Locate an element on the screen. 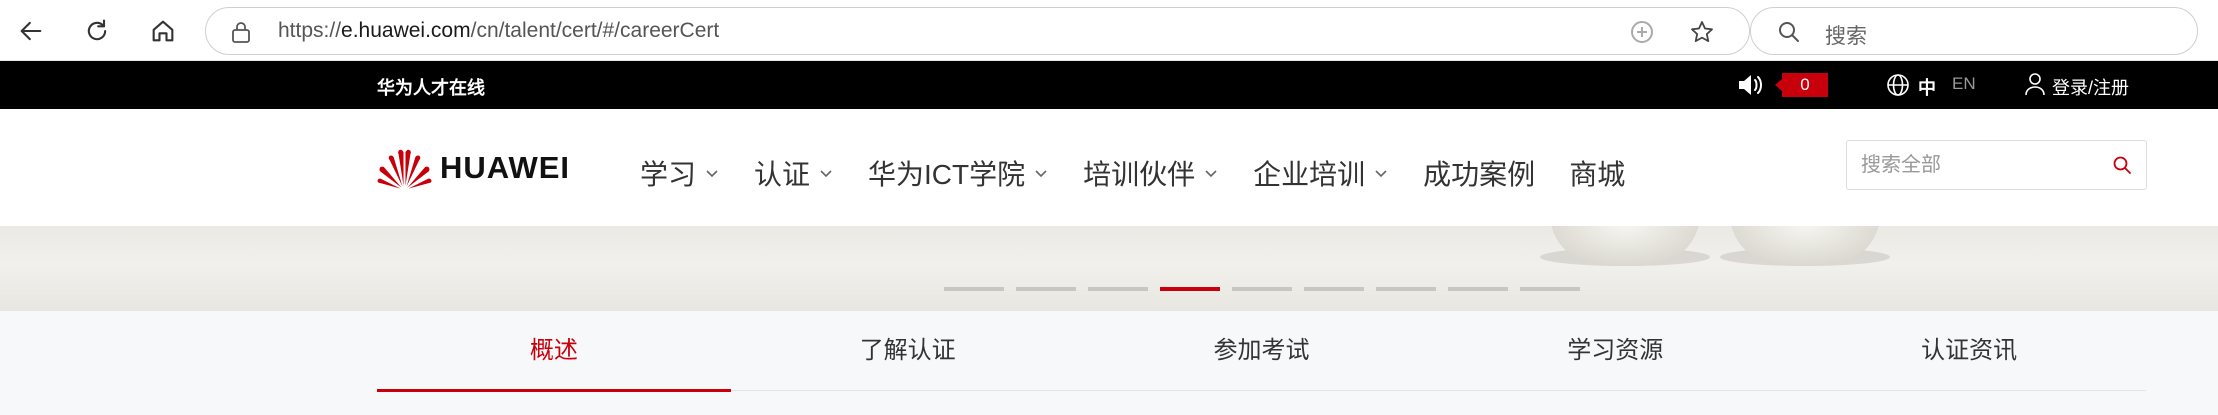 Image resolution: width=2218 pixels, height=415 pixels. nav-item-label: 学习 is located at coordinates (668, 174).